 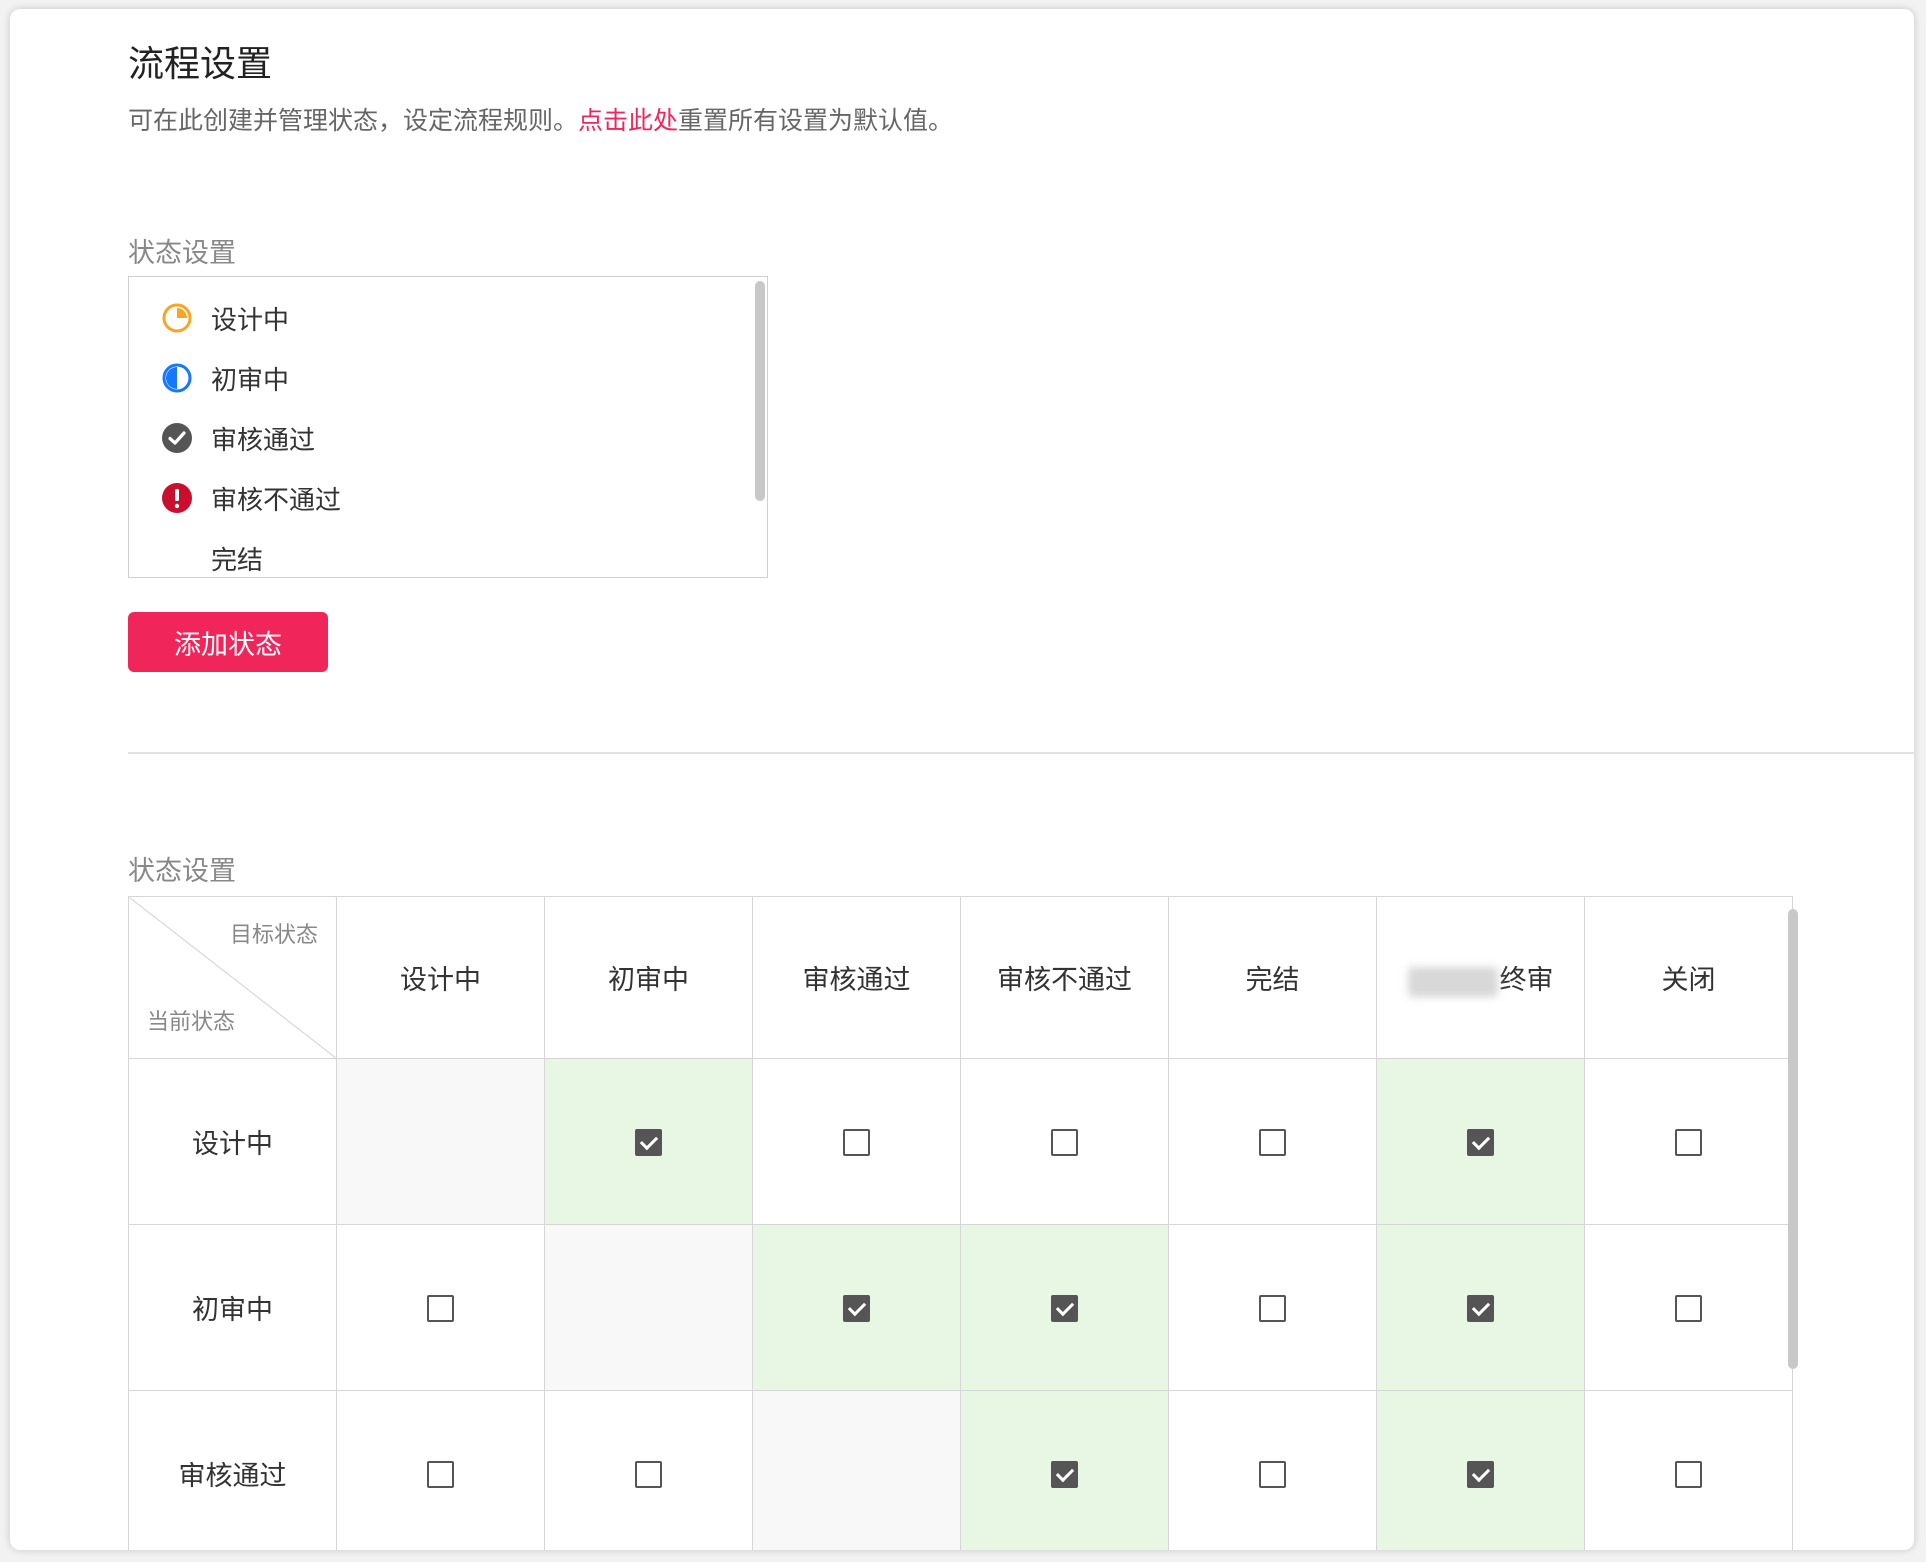 I want to click on column-header: 审核通过, so click(x=856, y=977).